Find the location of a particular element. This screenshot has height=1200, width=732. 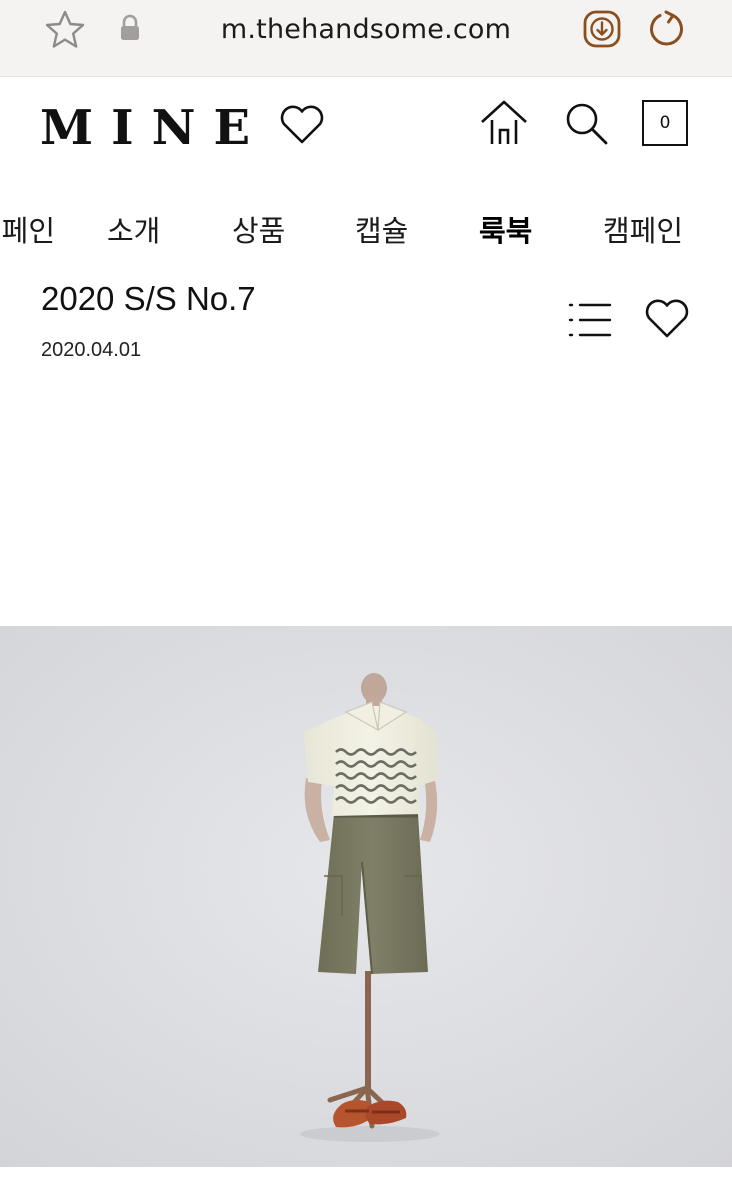

category-nav: 캠페인 소개 상품 캡슐 룩북 캠페인 is located at coordinates (366, 229).